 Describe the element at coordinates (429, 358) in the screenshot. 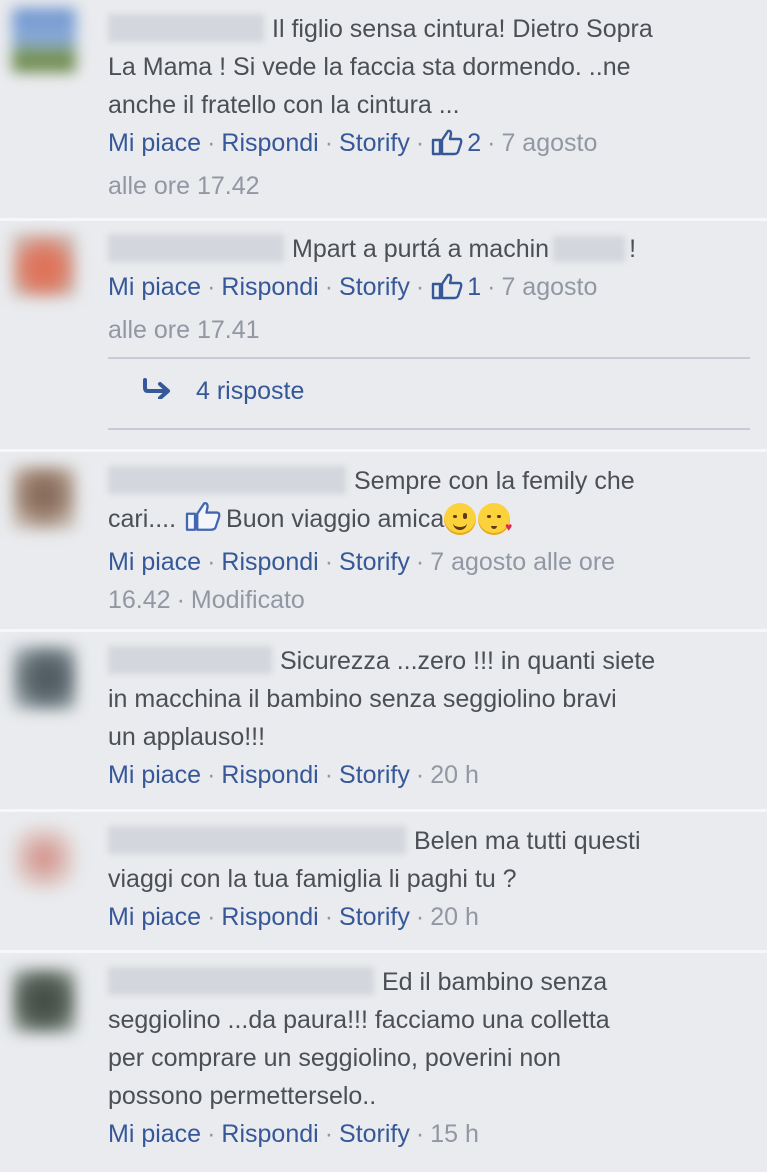

I see `divider` at that location.